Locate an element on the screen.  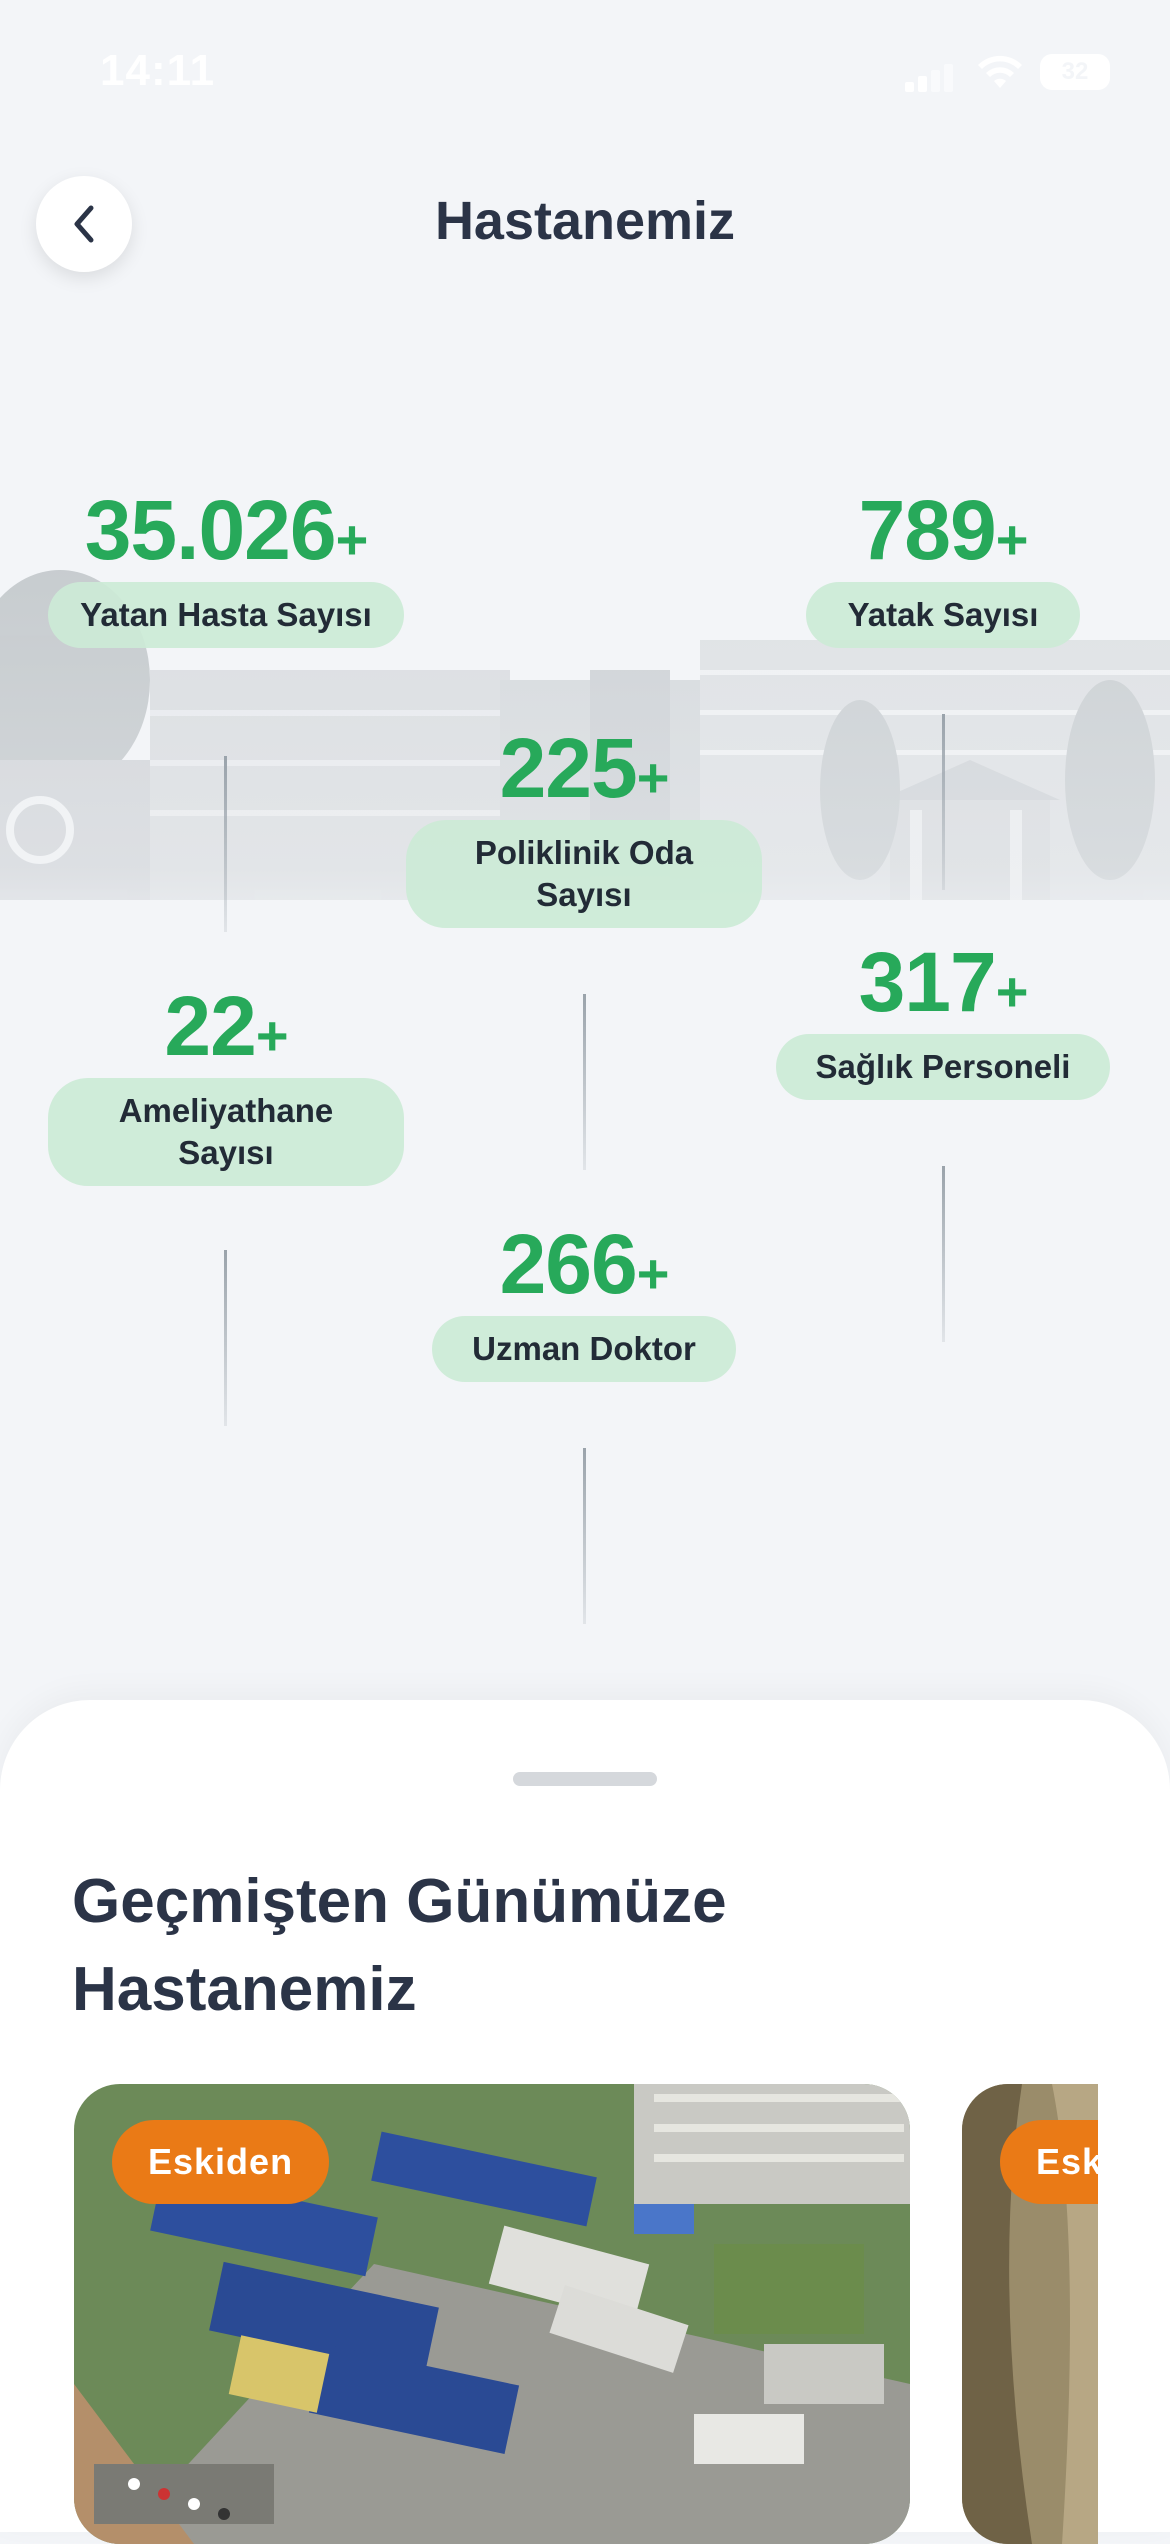
stat-specialist-doctors: 266+ Uzman Doktor is located at coordinates (584, 1298).